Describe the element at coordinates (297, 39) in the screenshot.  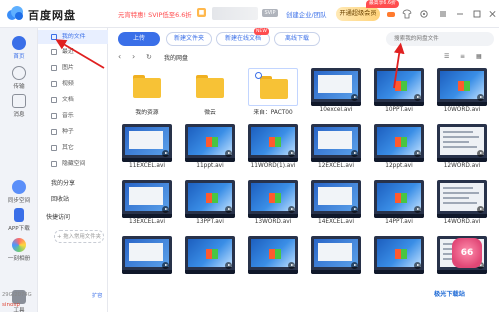
I see `offline-download-button: 离线下载` at that location.